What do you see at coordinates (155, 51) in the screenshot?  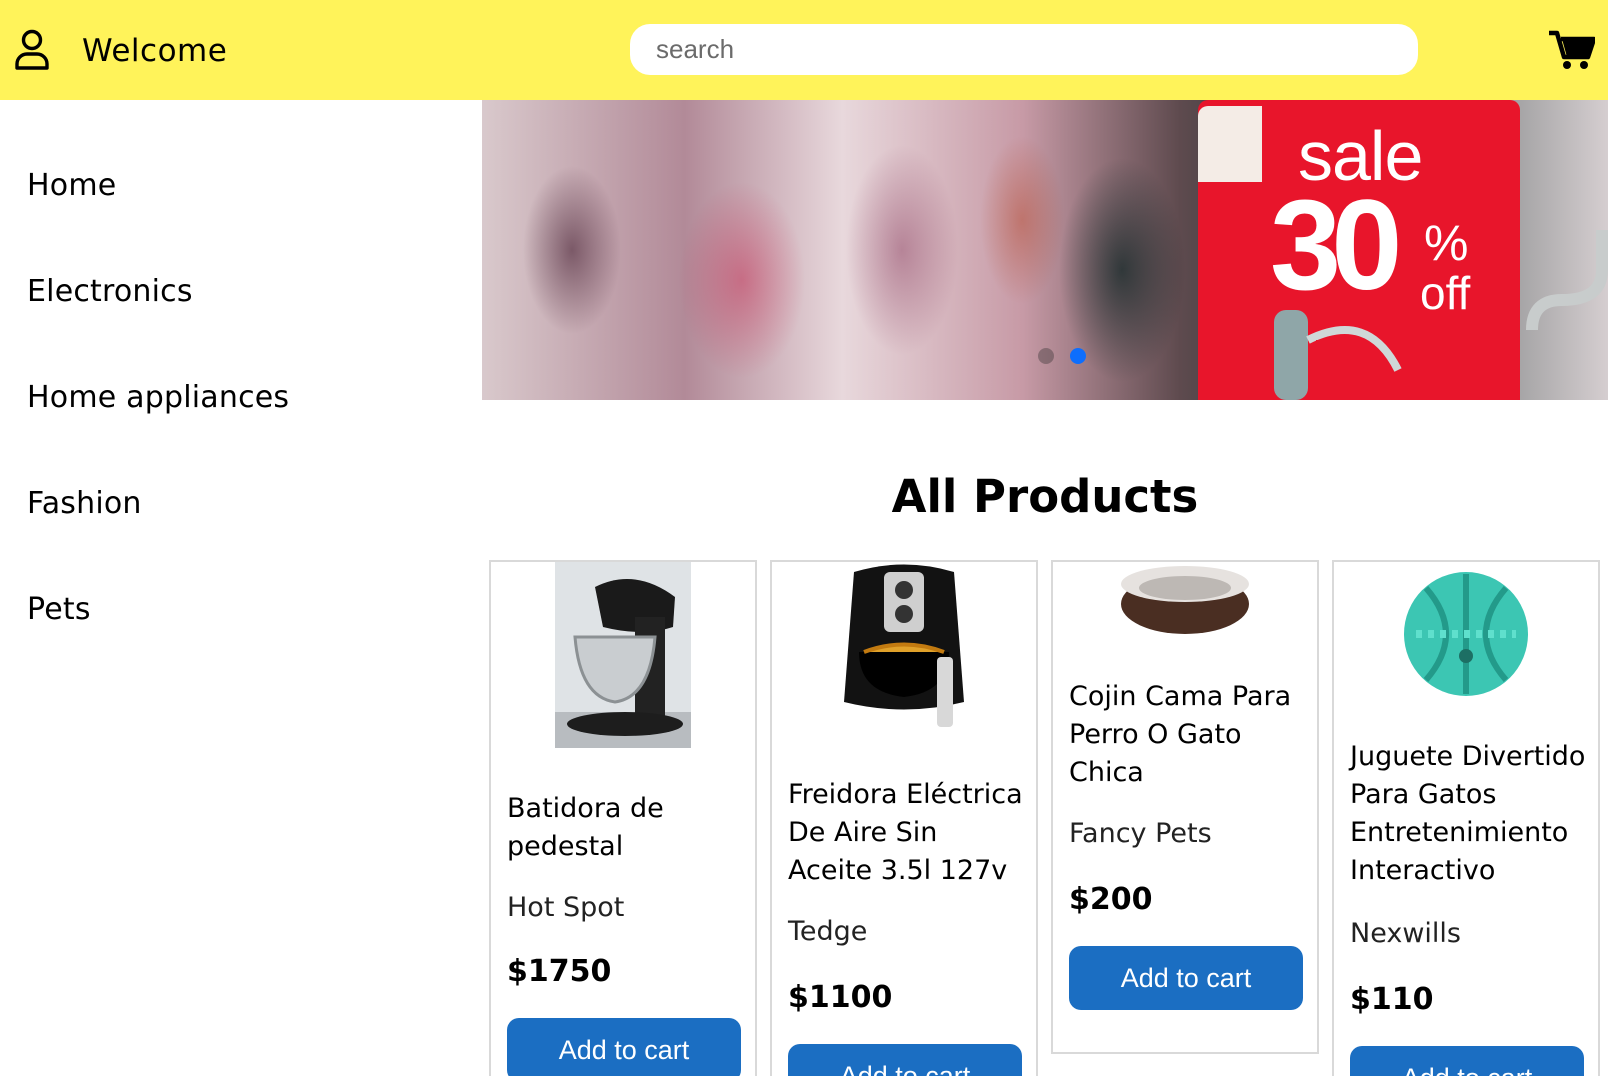 I see `welcome-text: Welcome` at bounding box center [155, 51].